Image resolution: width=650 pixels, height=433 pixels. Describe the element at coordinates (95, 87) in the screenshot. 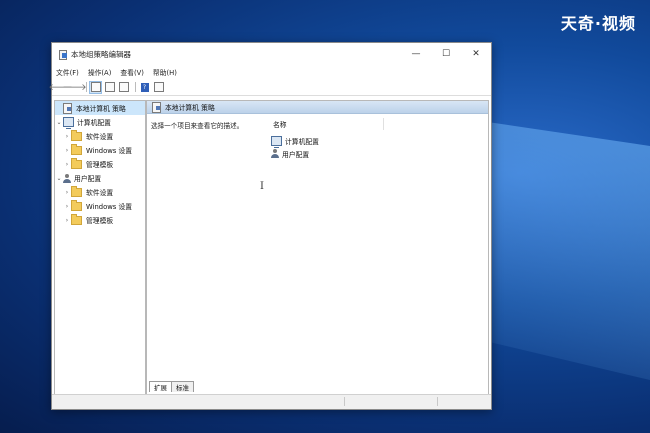

I see `show-tree-icon` at that location.